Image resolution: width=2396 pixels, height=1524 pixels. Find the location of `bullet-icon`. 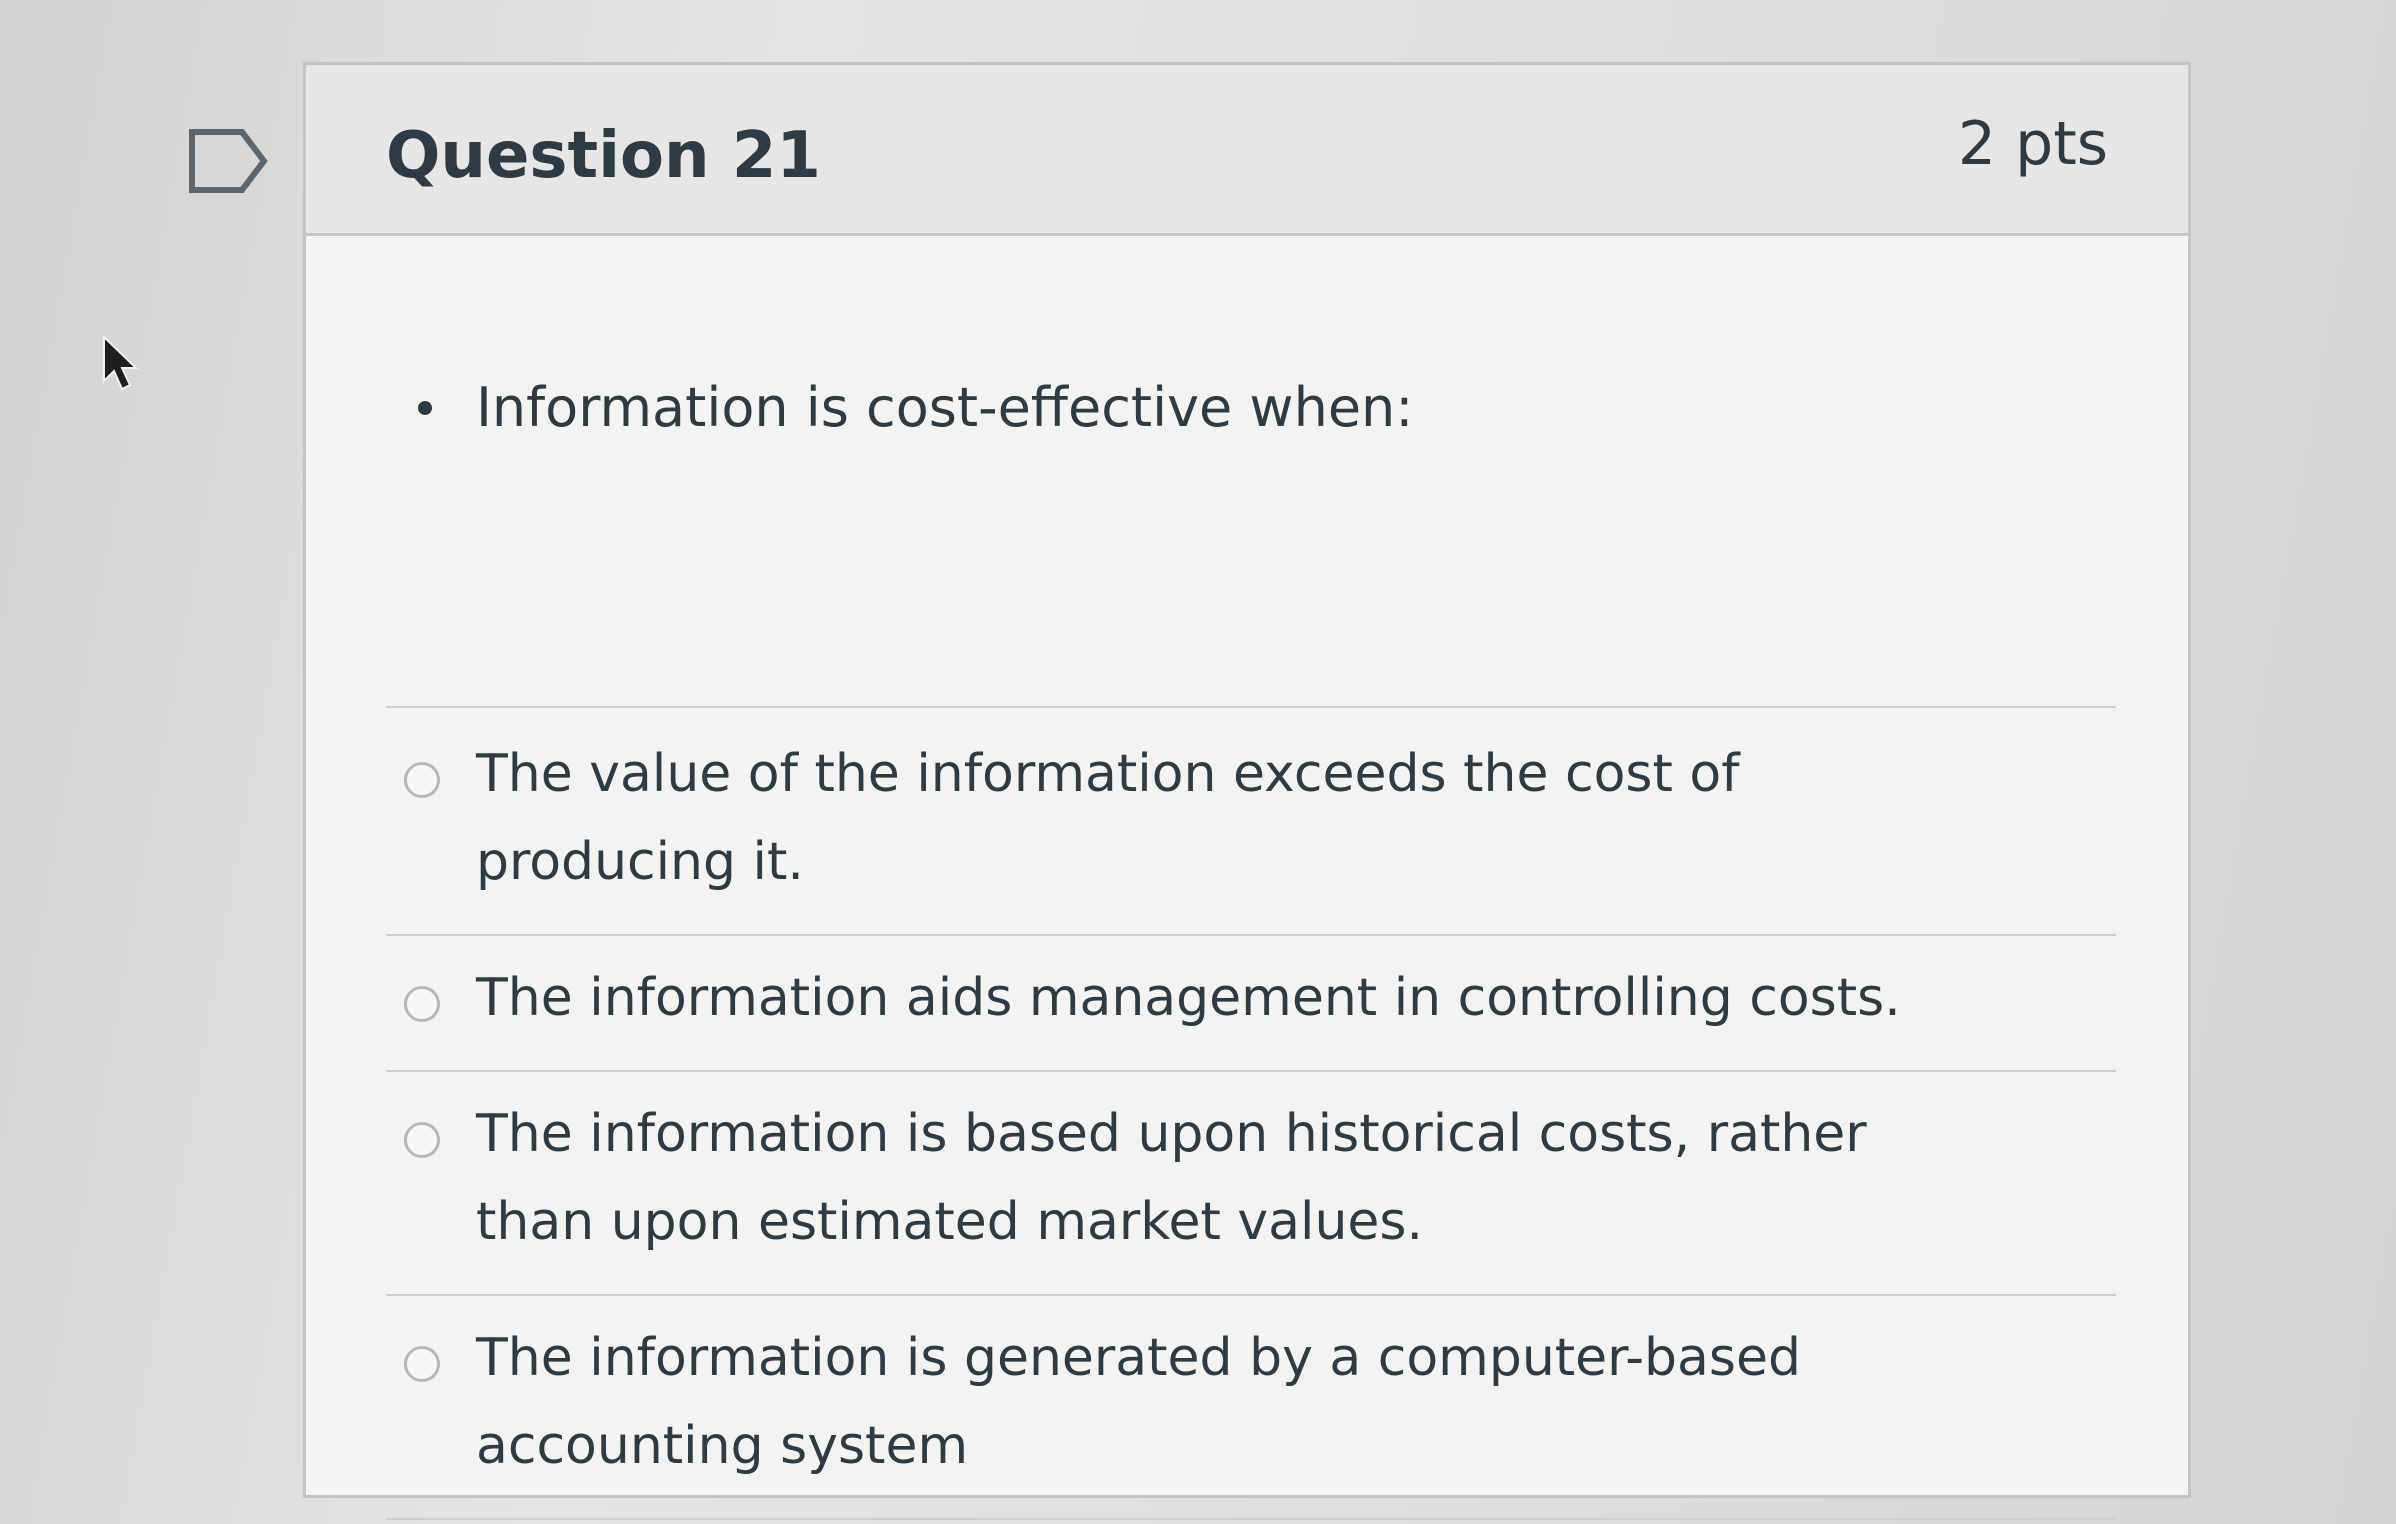

bullet-icon is located at coordinates (425, 407).